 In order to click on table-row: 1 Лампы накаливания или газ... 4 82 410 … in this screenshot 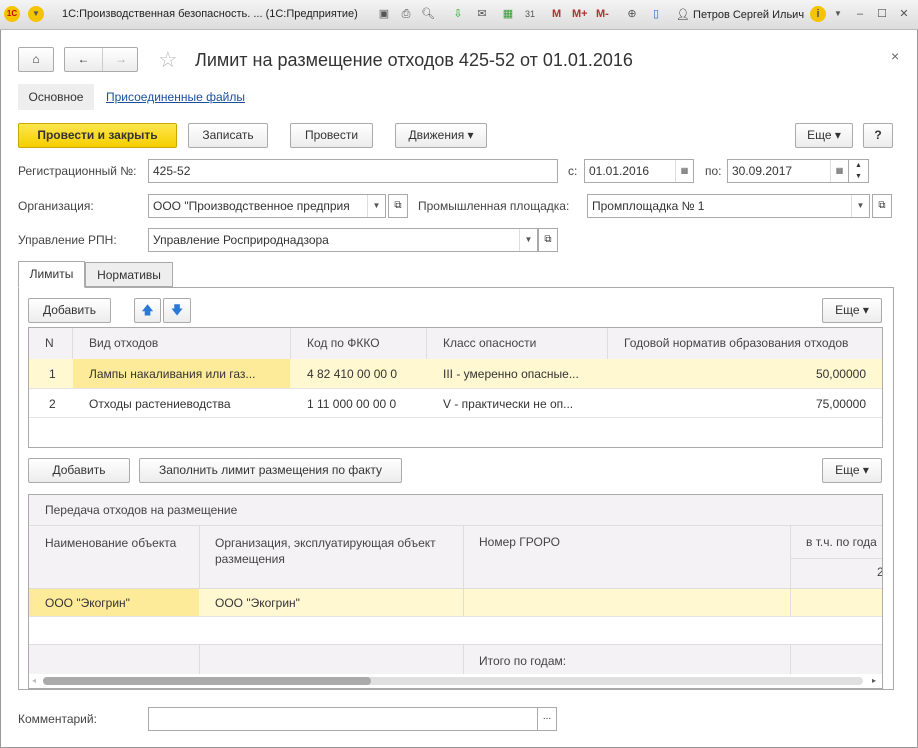, I will do `click(455, 373)`.